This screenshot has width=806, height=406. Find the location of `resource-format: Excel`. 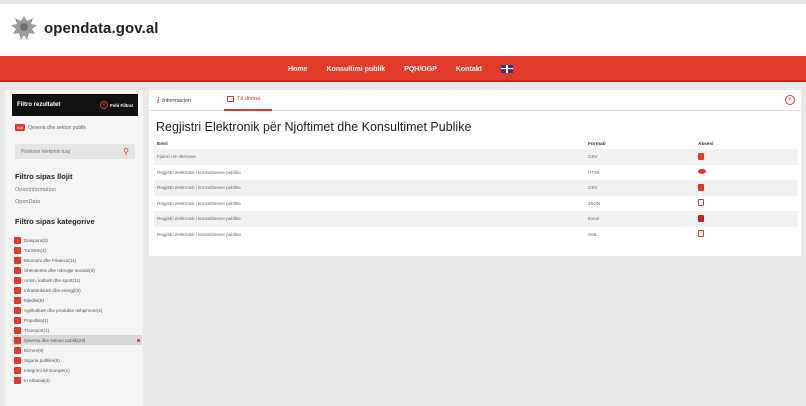

resource-format: Excel is located at coordinates (594, 219).